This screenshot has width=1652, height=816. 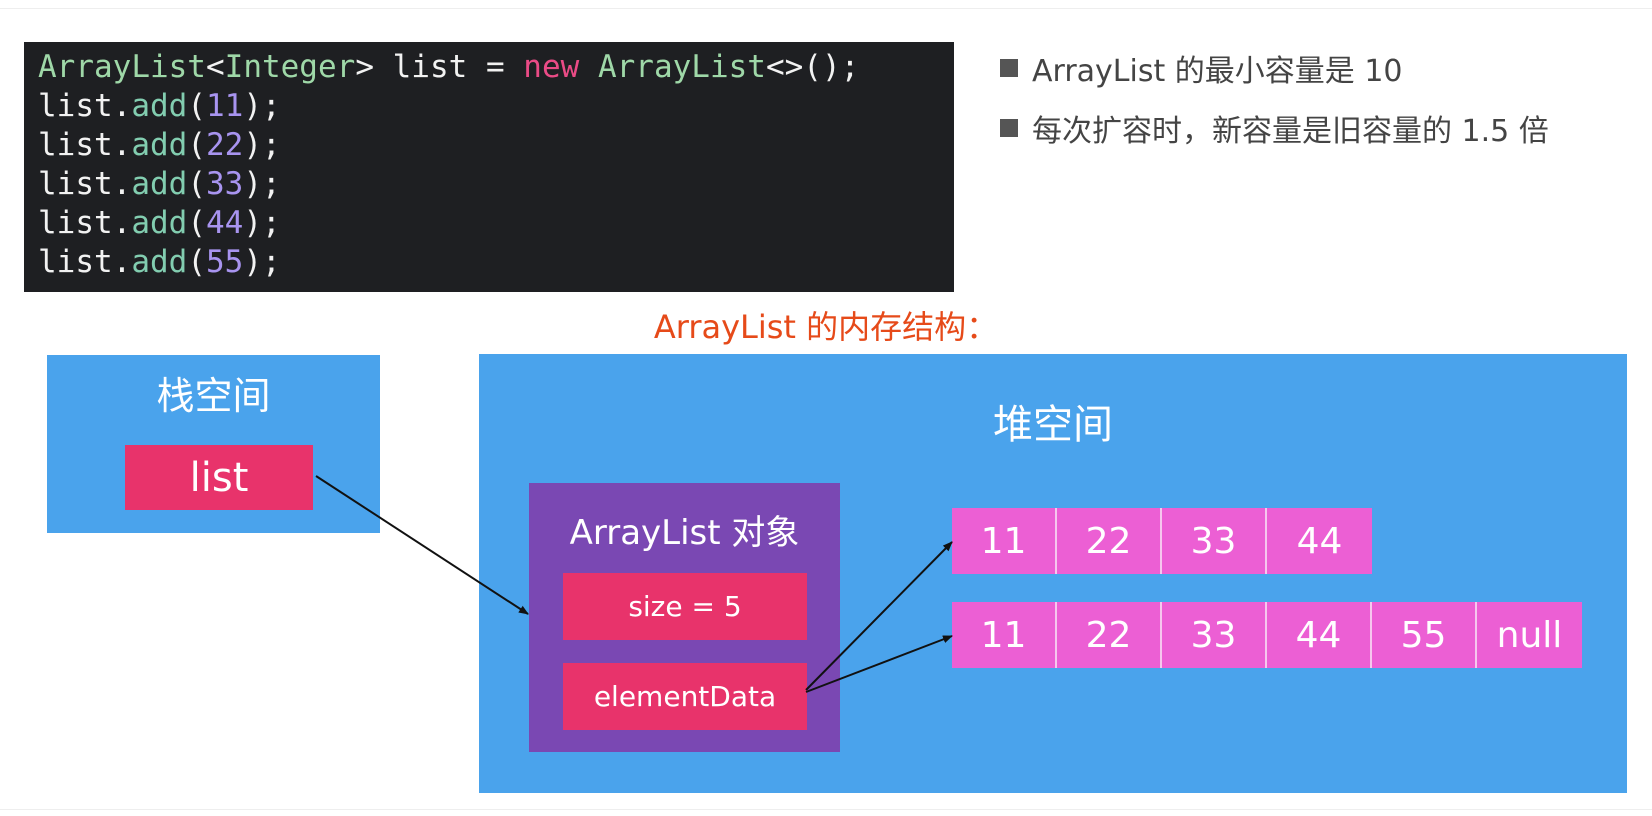 I want to click on code-token: 33, so click(x=225, y=184).